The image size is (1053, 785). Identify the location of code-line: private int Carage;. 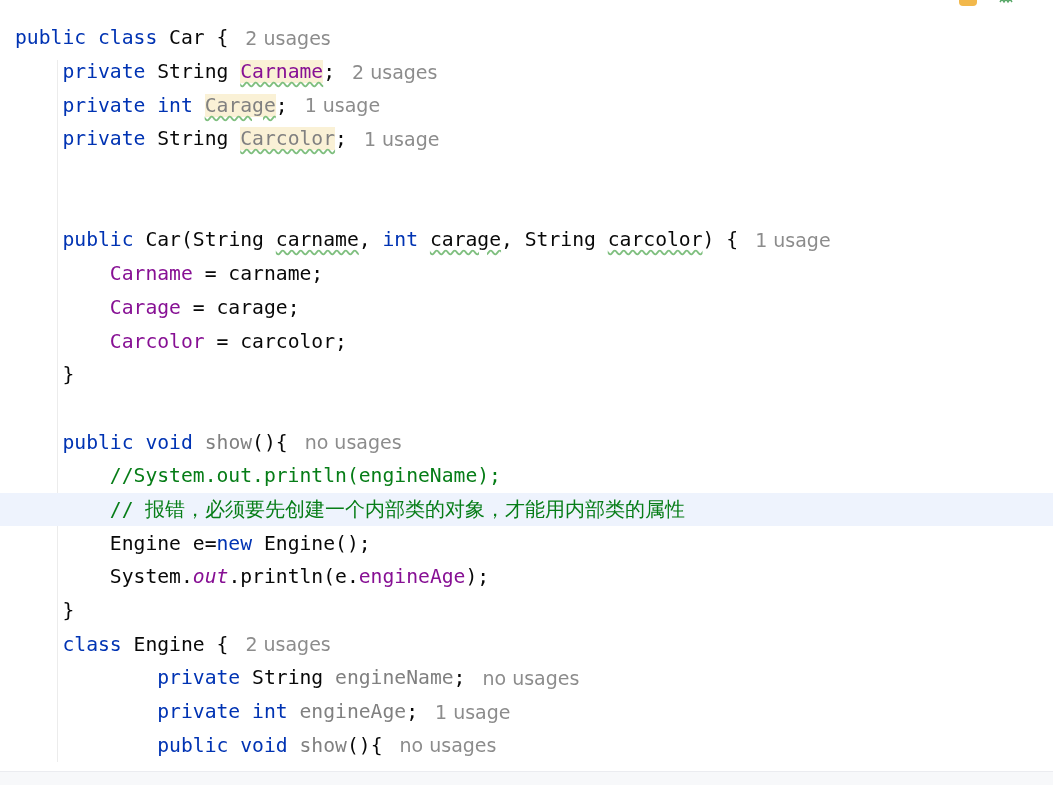
(175, 105).